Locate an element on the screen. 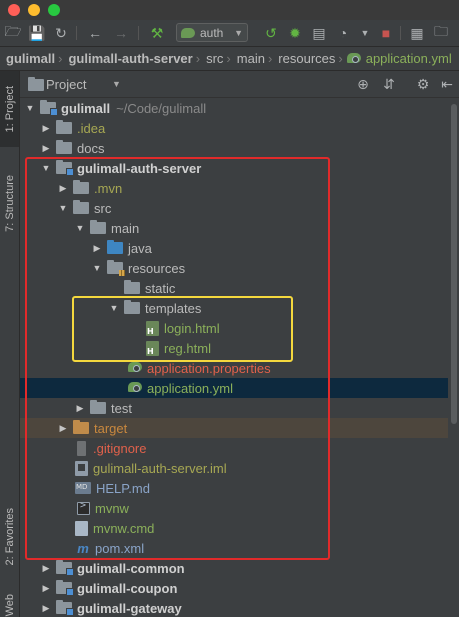  minimize-window-button is located at coordinates (34, 10).